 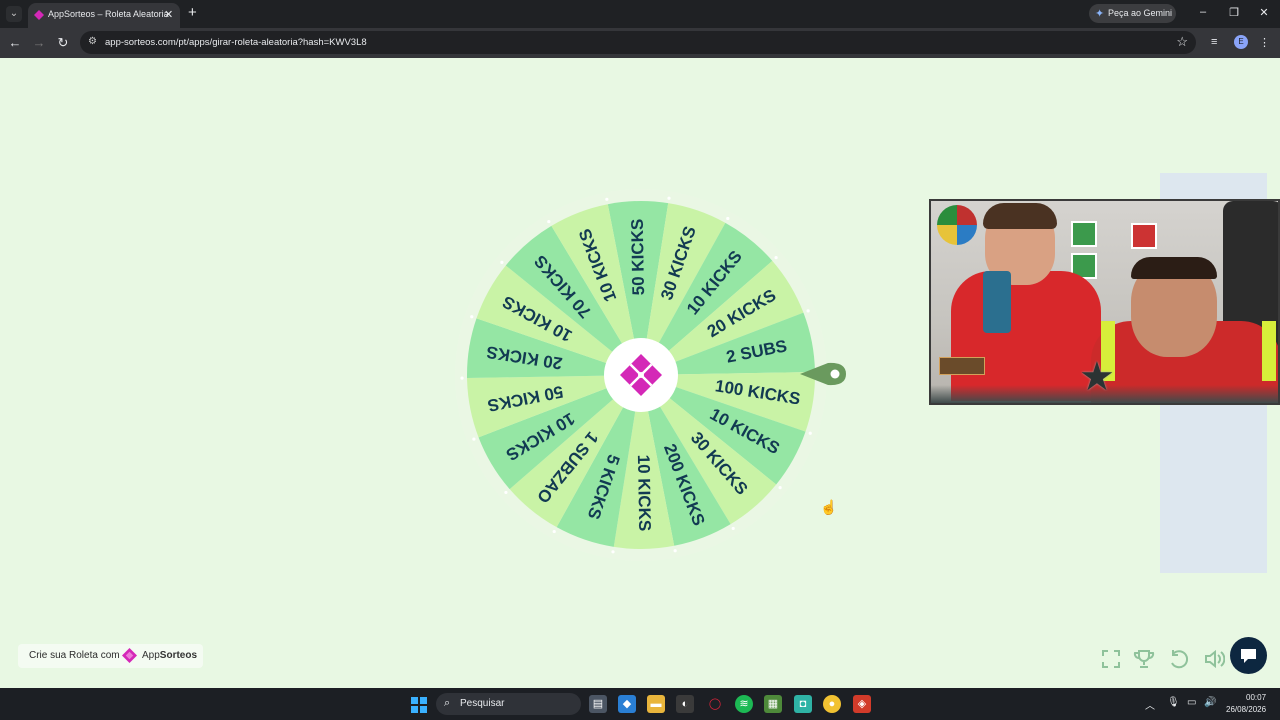 I want to click on stream-logo, so click(x=962, y=366).